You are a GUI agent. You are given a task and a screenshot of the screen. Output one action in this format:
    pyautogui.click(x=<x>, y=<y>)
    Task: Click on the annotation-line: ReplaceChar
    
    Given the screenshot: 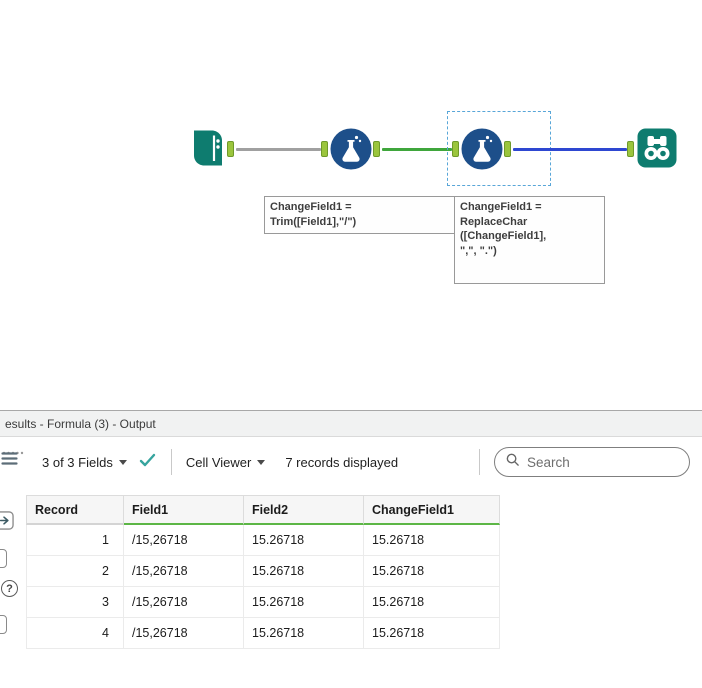 What is the action you would take?
    pyautogui.click(x=494, y=221)
    